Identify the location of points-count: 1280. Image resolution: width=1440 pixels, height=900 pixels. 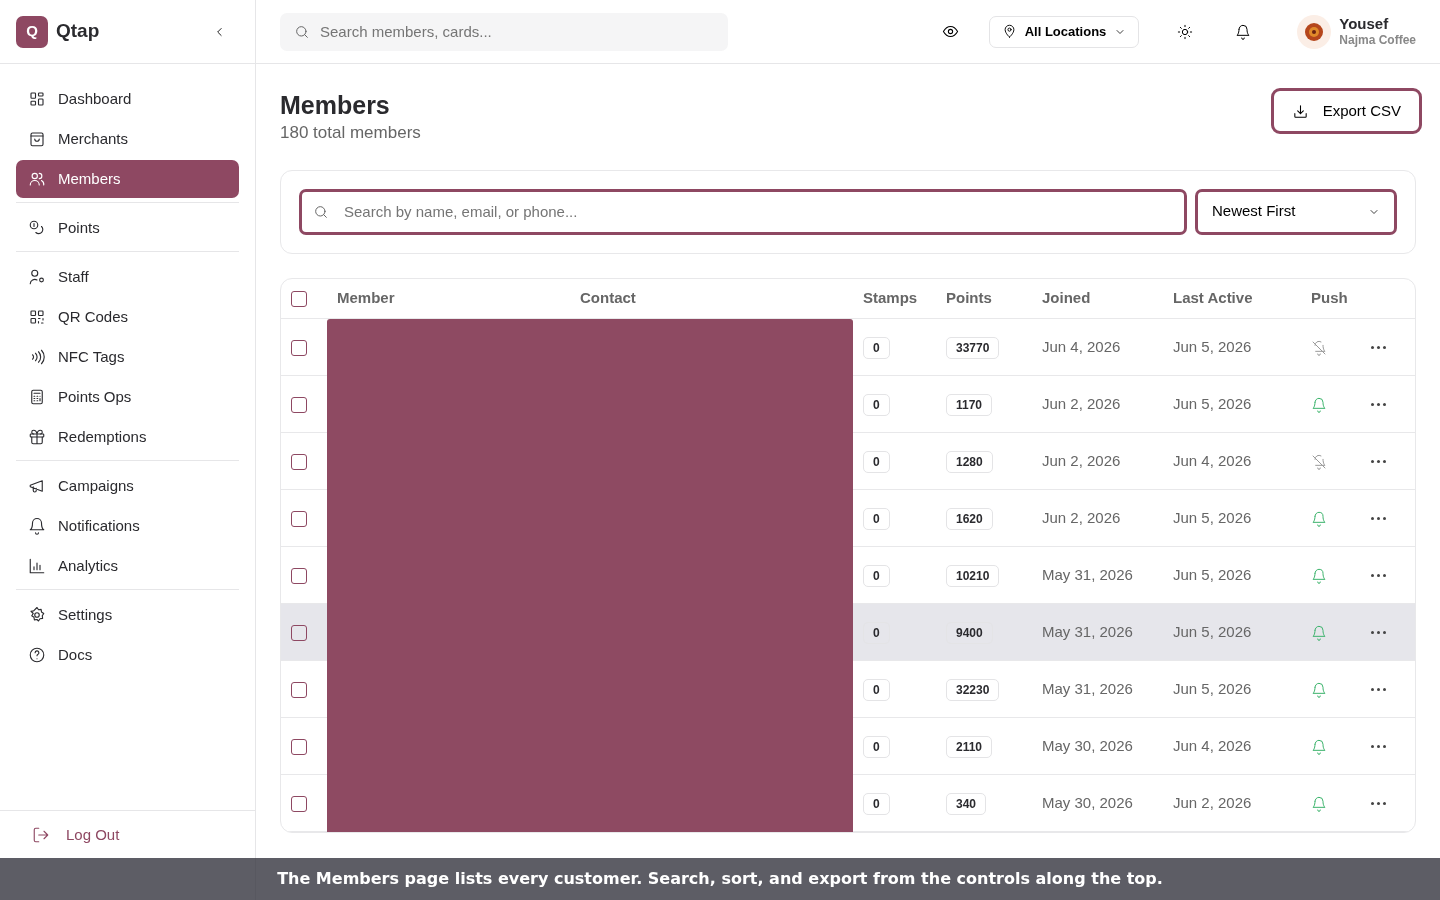
(969, 461).